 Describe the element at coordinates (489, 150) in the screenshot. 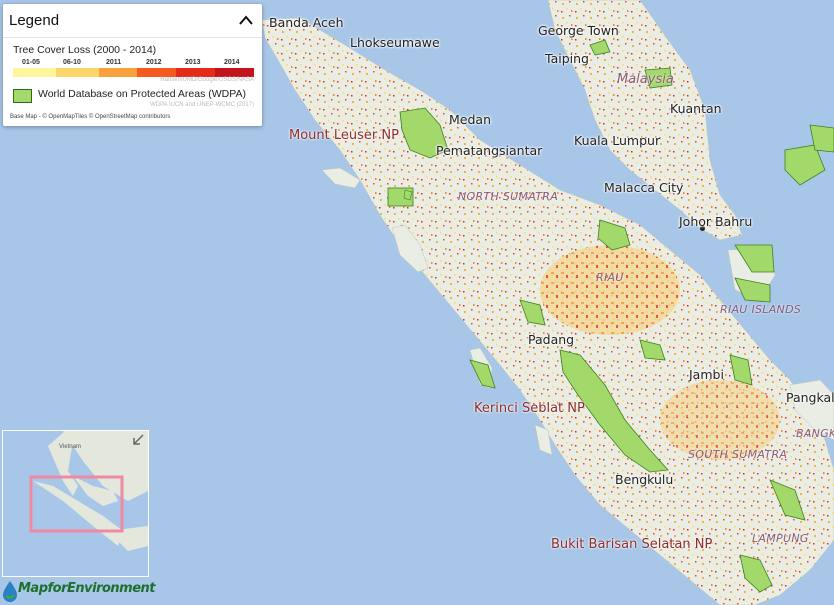

I see `city-label: Pematangsiantar` at that location.